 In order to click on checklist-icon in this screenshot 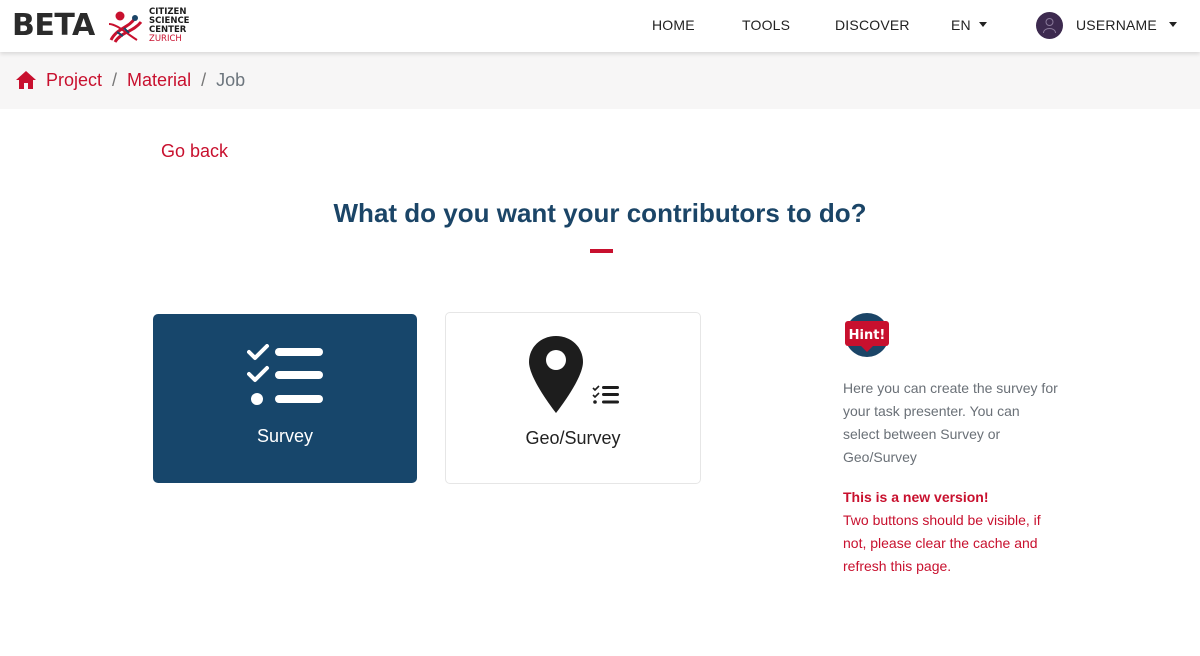, I will do `click(285, 374)`.